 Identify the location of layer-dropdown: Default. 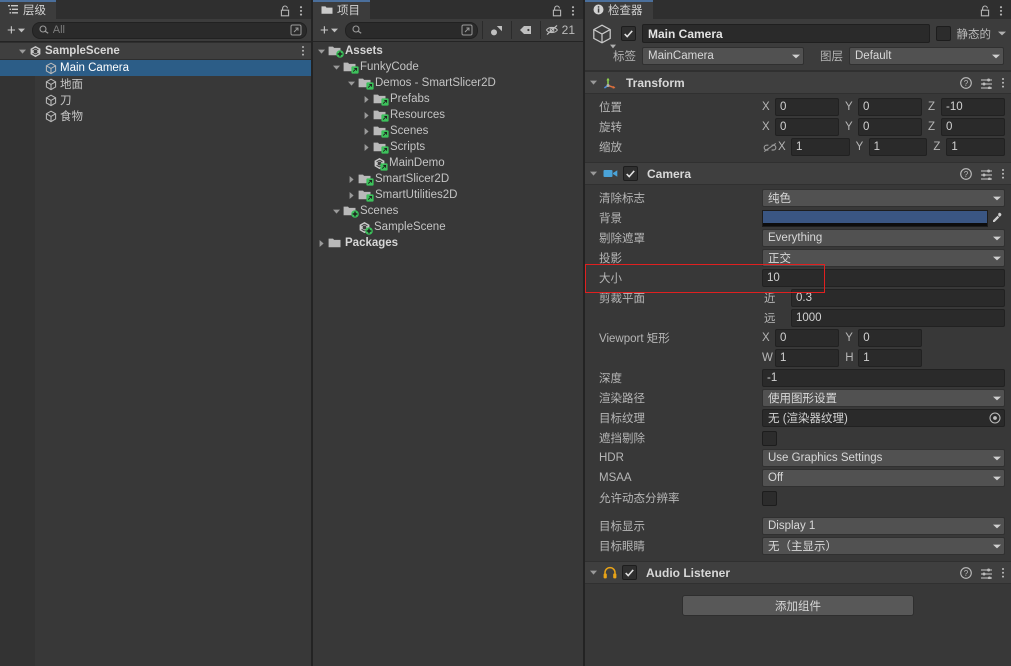
(926, 56).